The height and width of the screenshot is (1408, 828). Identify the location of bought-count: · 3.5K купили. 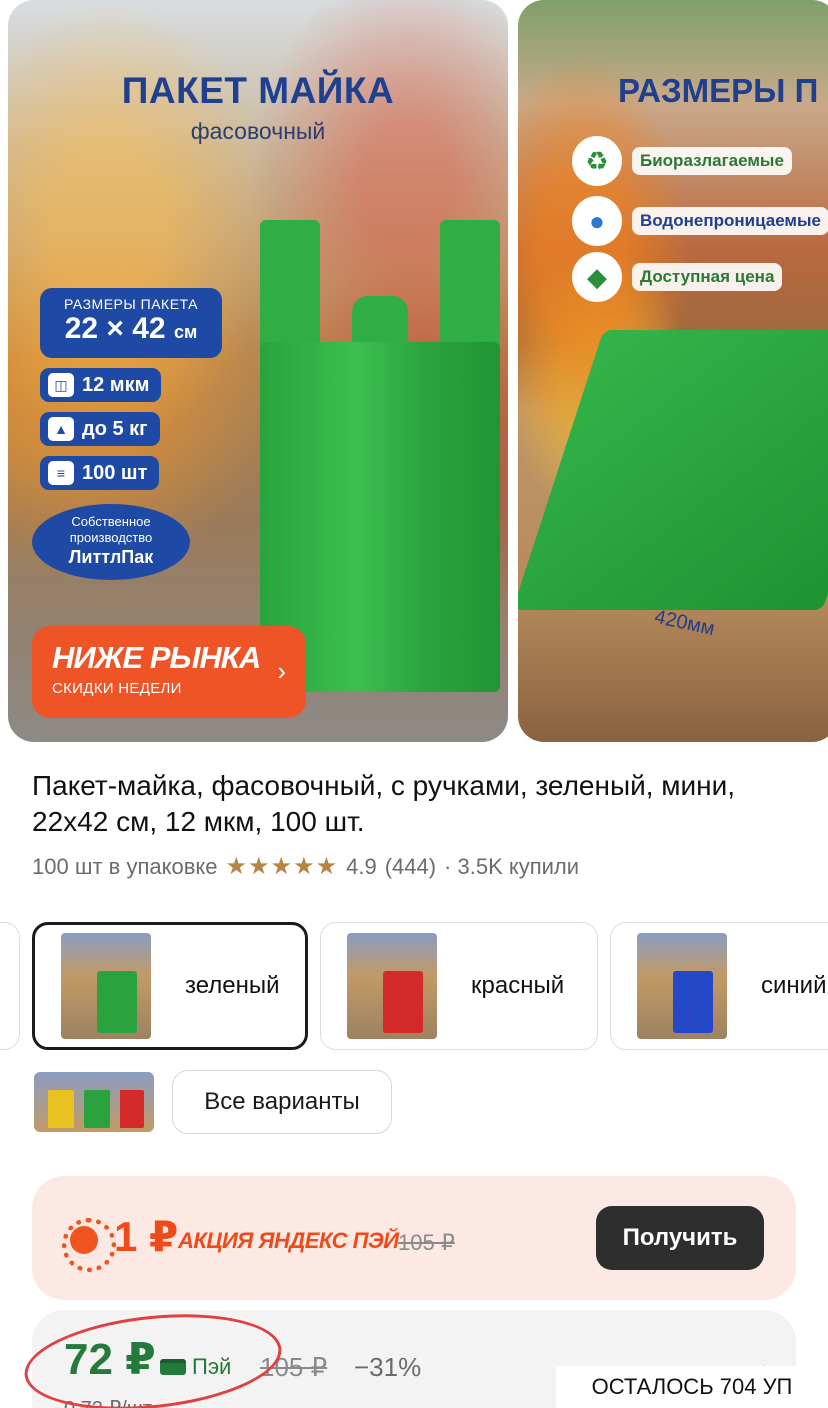
(512, 866).